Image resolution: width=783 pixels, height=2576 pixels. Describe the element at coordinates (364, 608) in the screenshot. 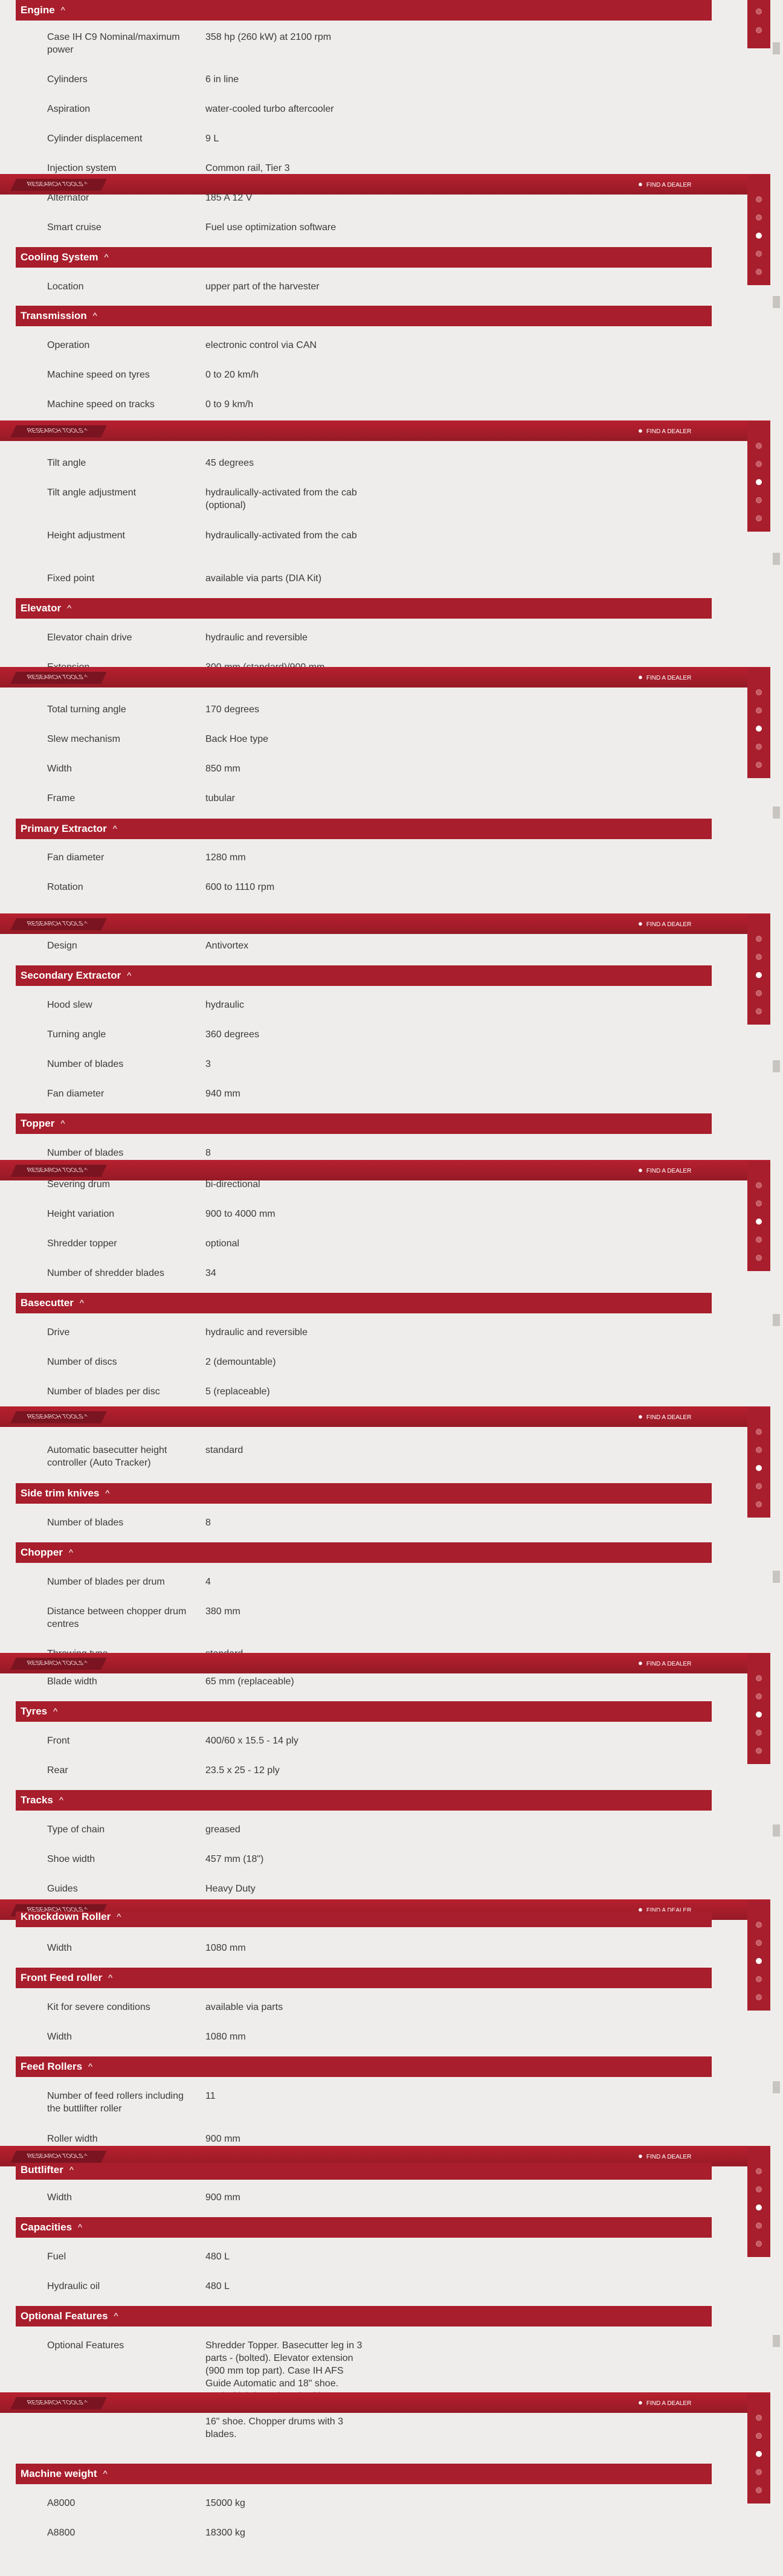

I see `section-header-elevator: Elevator ^` at that location.